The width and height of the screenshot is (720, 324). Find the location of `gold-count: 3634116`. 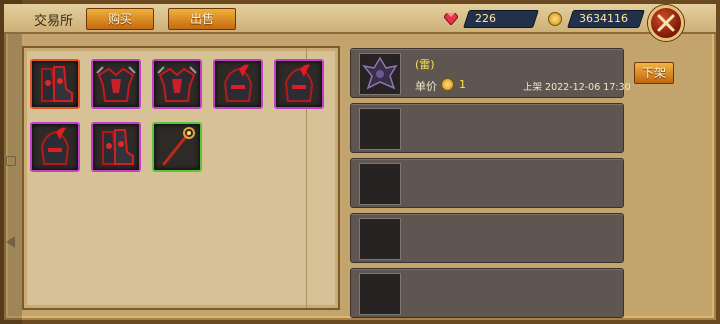

gold-count: 3634116 is located at coordinates (603, 18).